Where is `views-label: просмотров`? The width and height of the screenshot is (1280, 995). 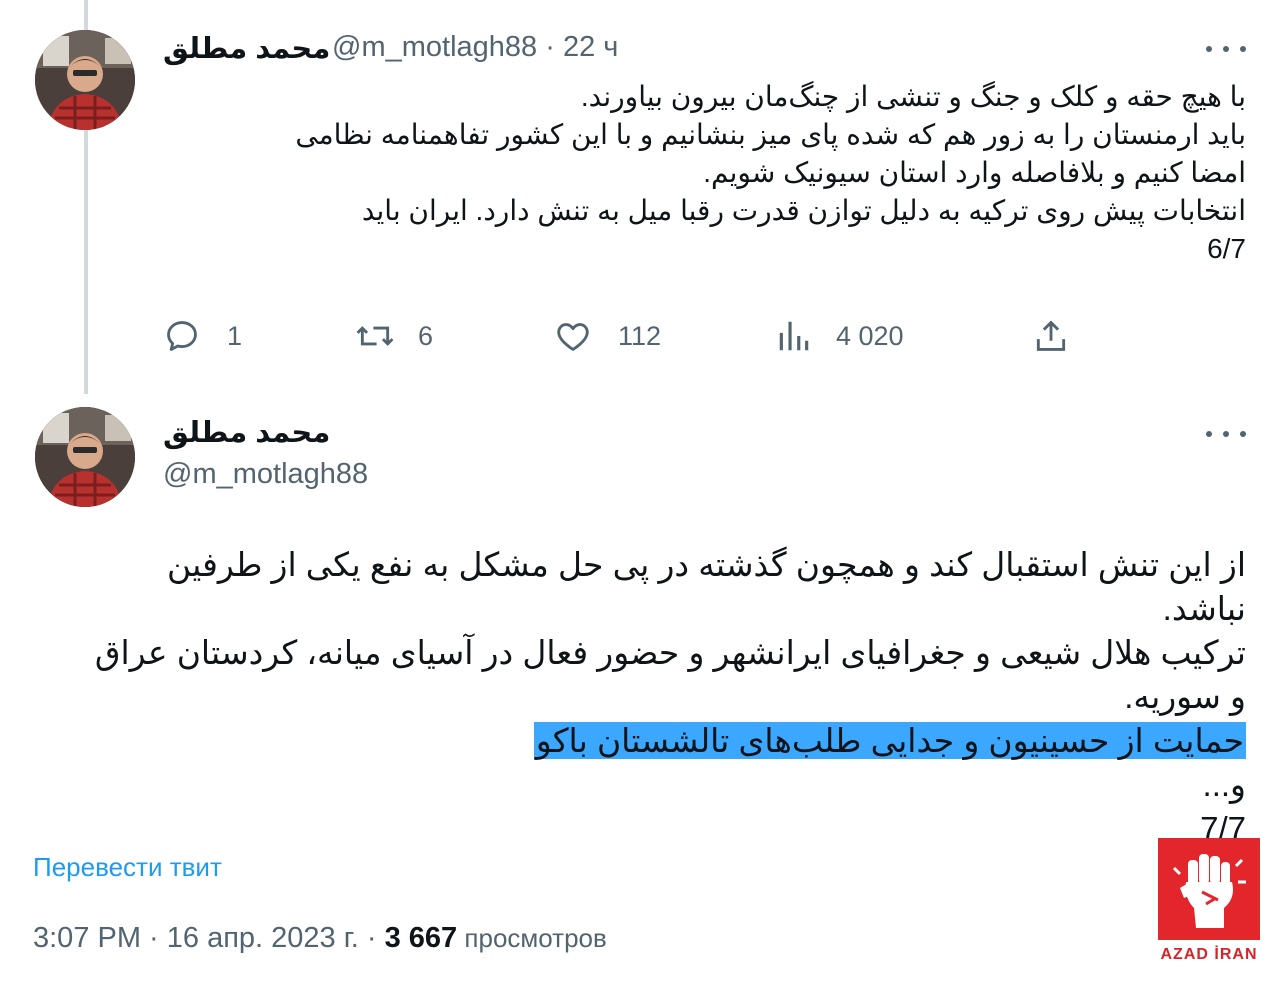 views-label: просмотров is located at coordinates (532, 938).